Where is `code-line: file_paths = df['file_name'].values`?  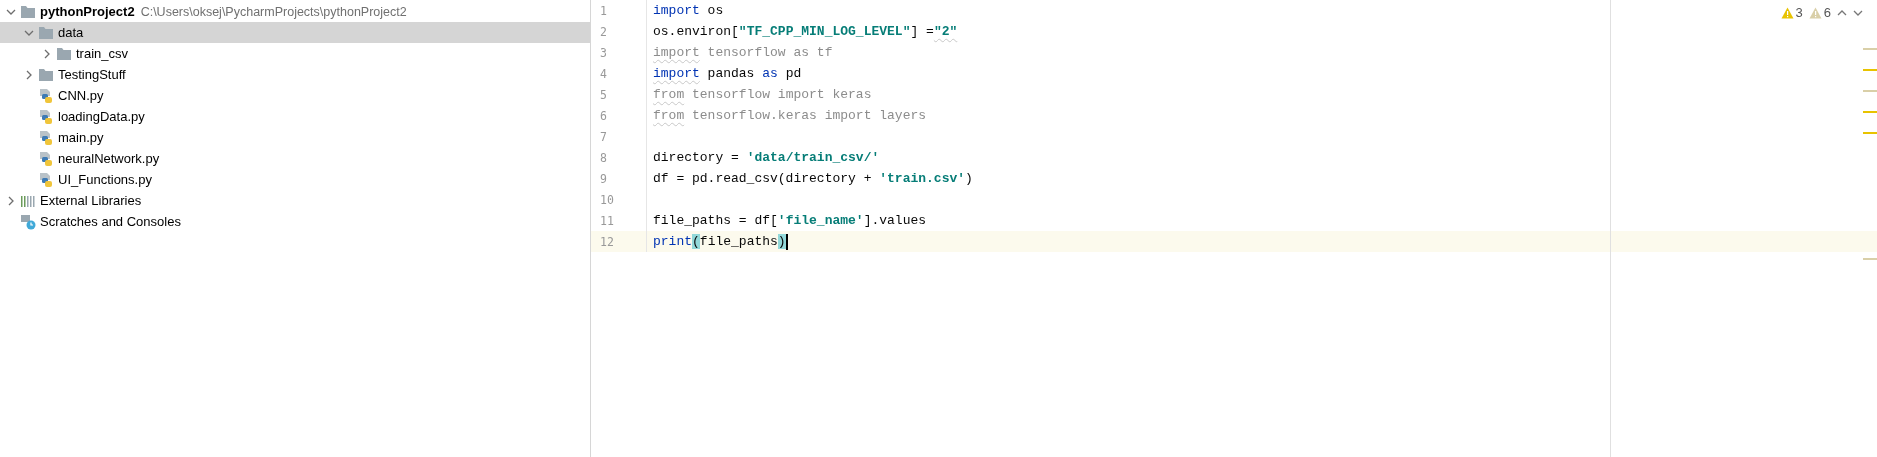
code-line: file_paths = df['file_name'].values is located at coordinates (789, 220).